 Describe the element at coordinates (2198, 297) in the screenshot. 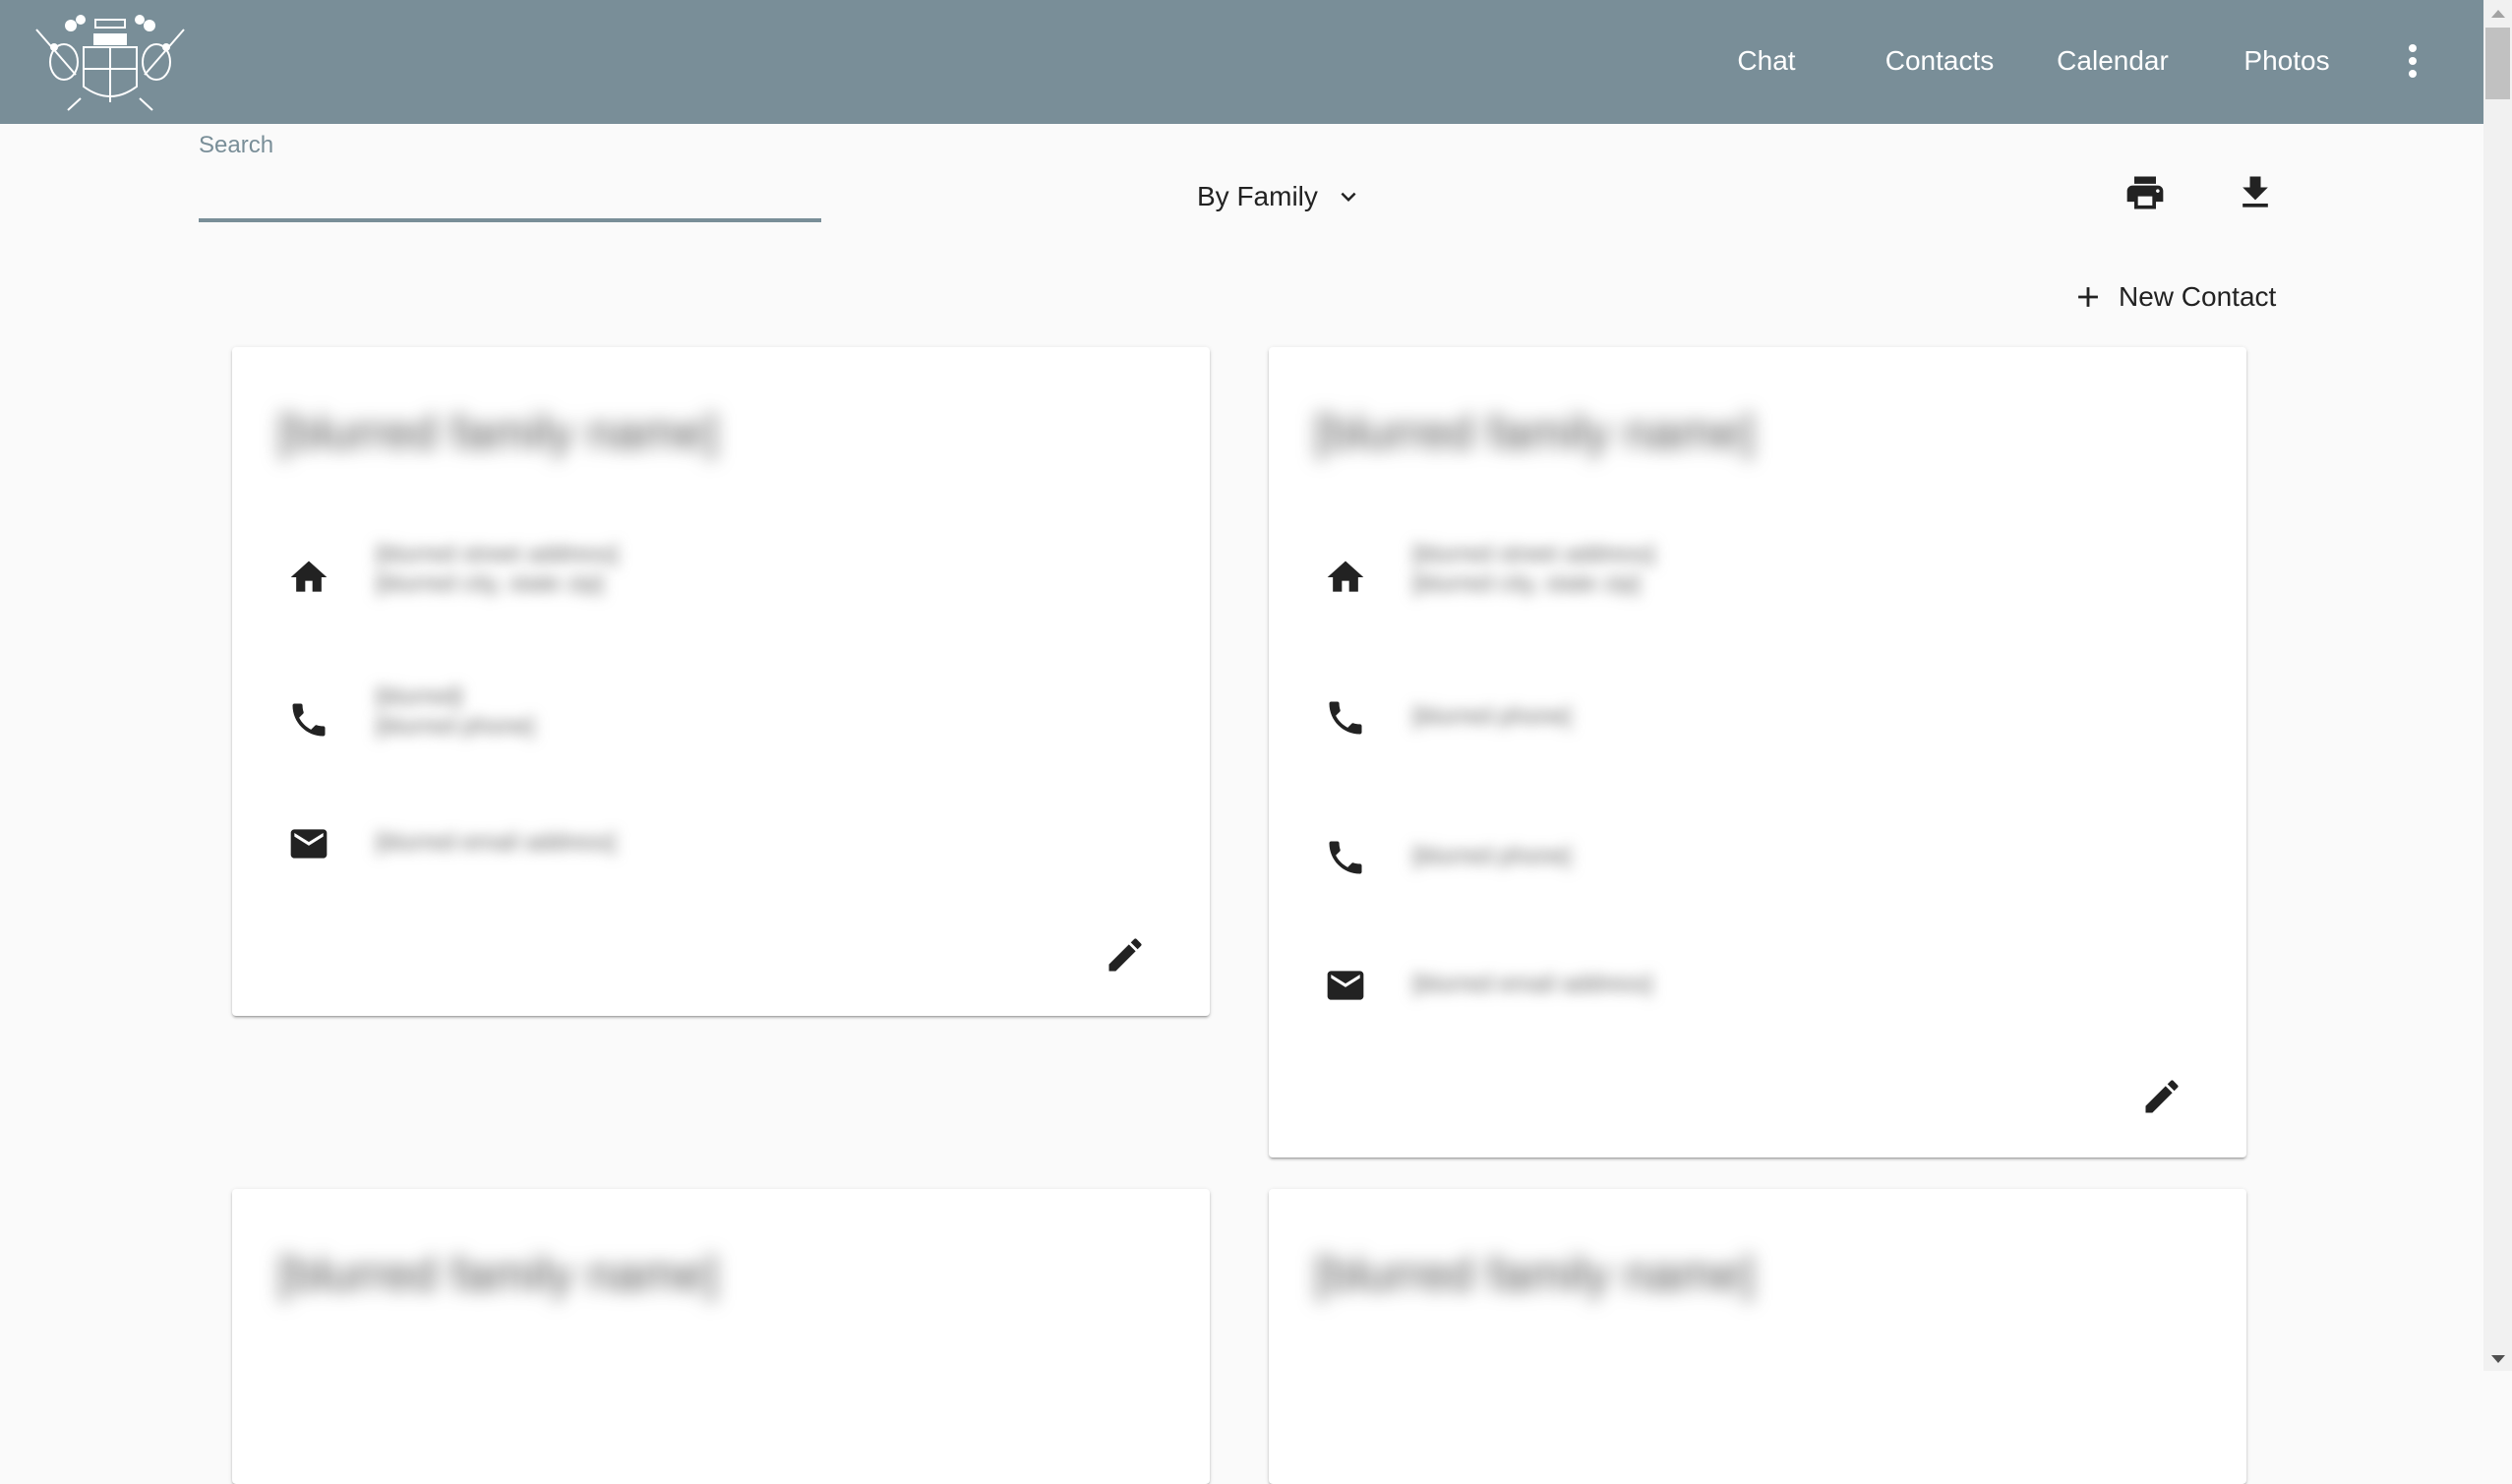

I see `new-contact-label: New Contact` at that location.